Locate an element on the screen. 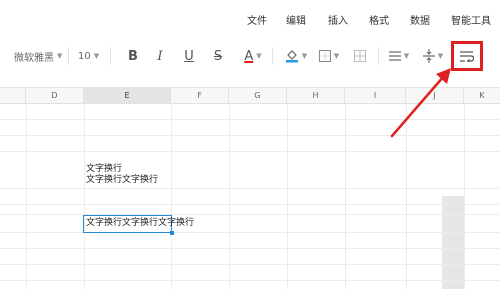 Image resolution: width=500 pixels, height=289 pixels. bold-button: B is located at coordinates (133, 56).